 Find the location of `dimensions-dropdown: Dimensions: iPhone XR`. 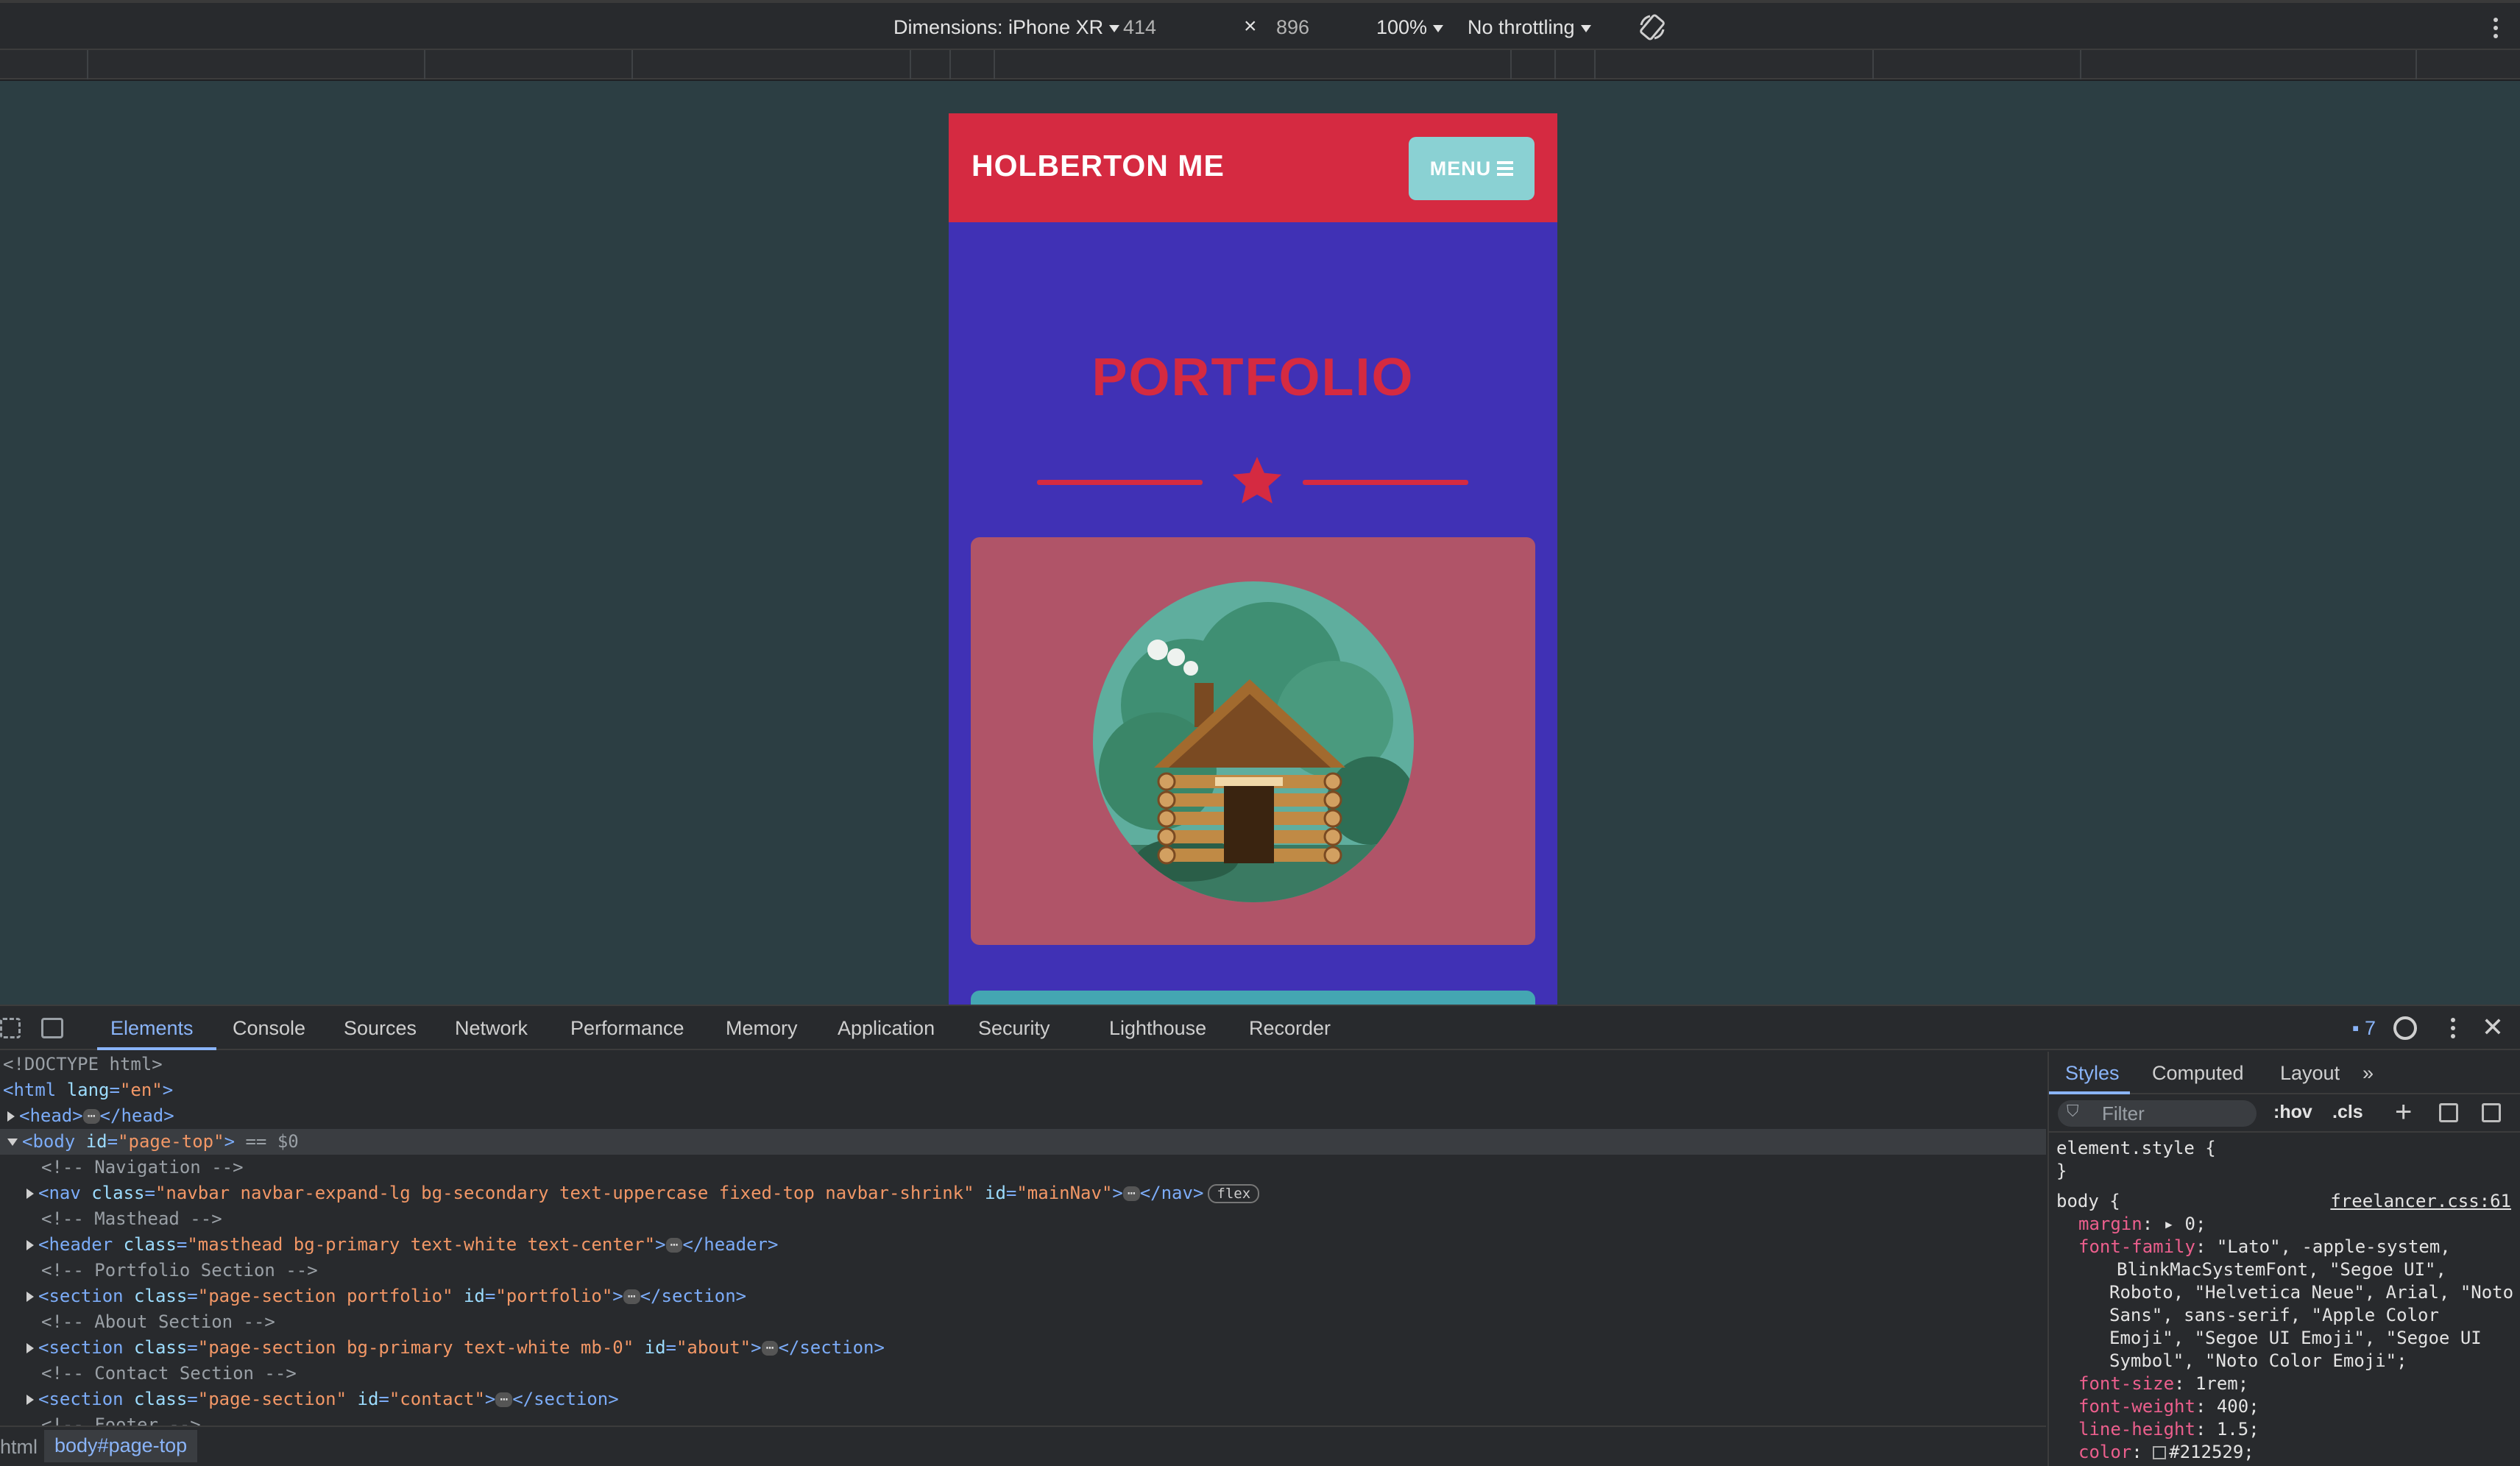

dimensions-dropdown: Dimensions: iPhone XR is located at coordinates (1007, 28).